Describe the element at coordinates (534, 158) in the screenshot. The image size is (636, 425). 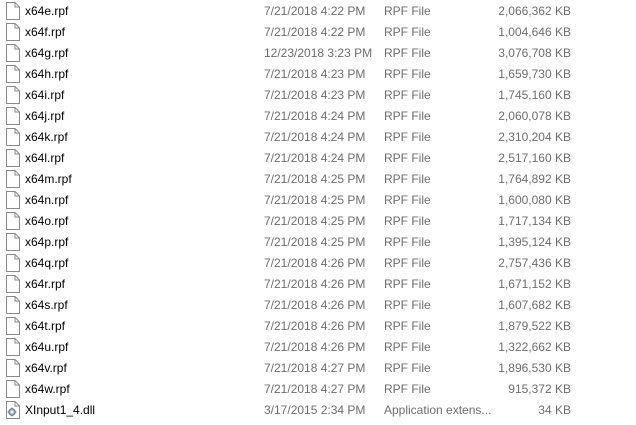
I see `file-size: 2,517,160 KB` at that location.